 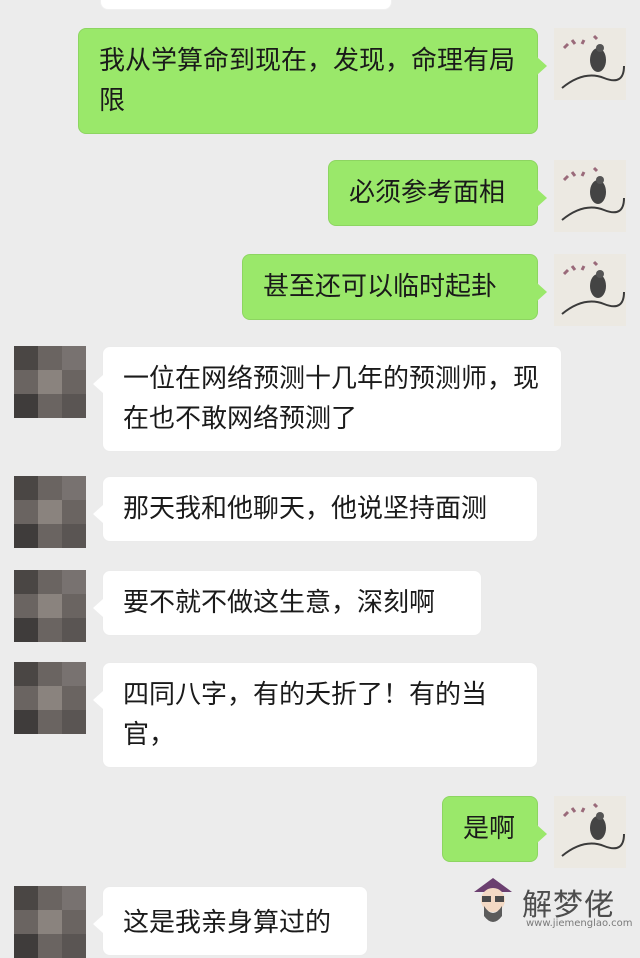 What do you see at coordinates (315, 715) in the screenshot?
I see `message-bubble-contact: 四同八字，有的夭折了！有的当官，` at bounding box center [315, 715].